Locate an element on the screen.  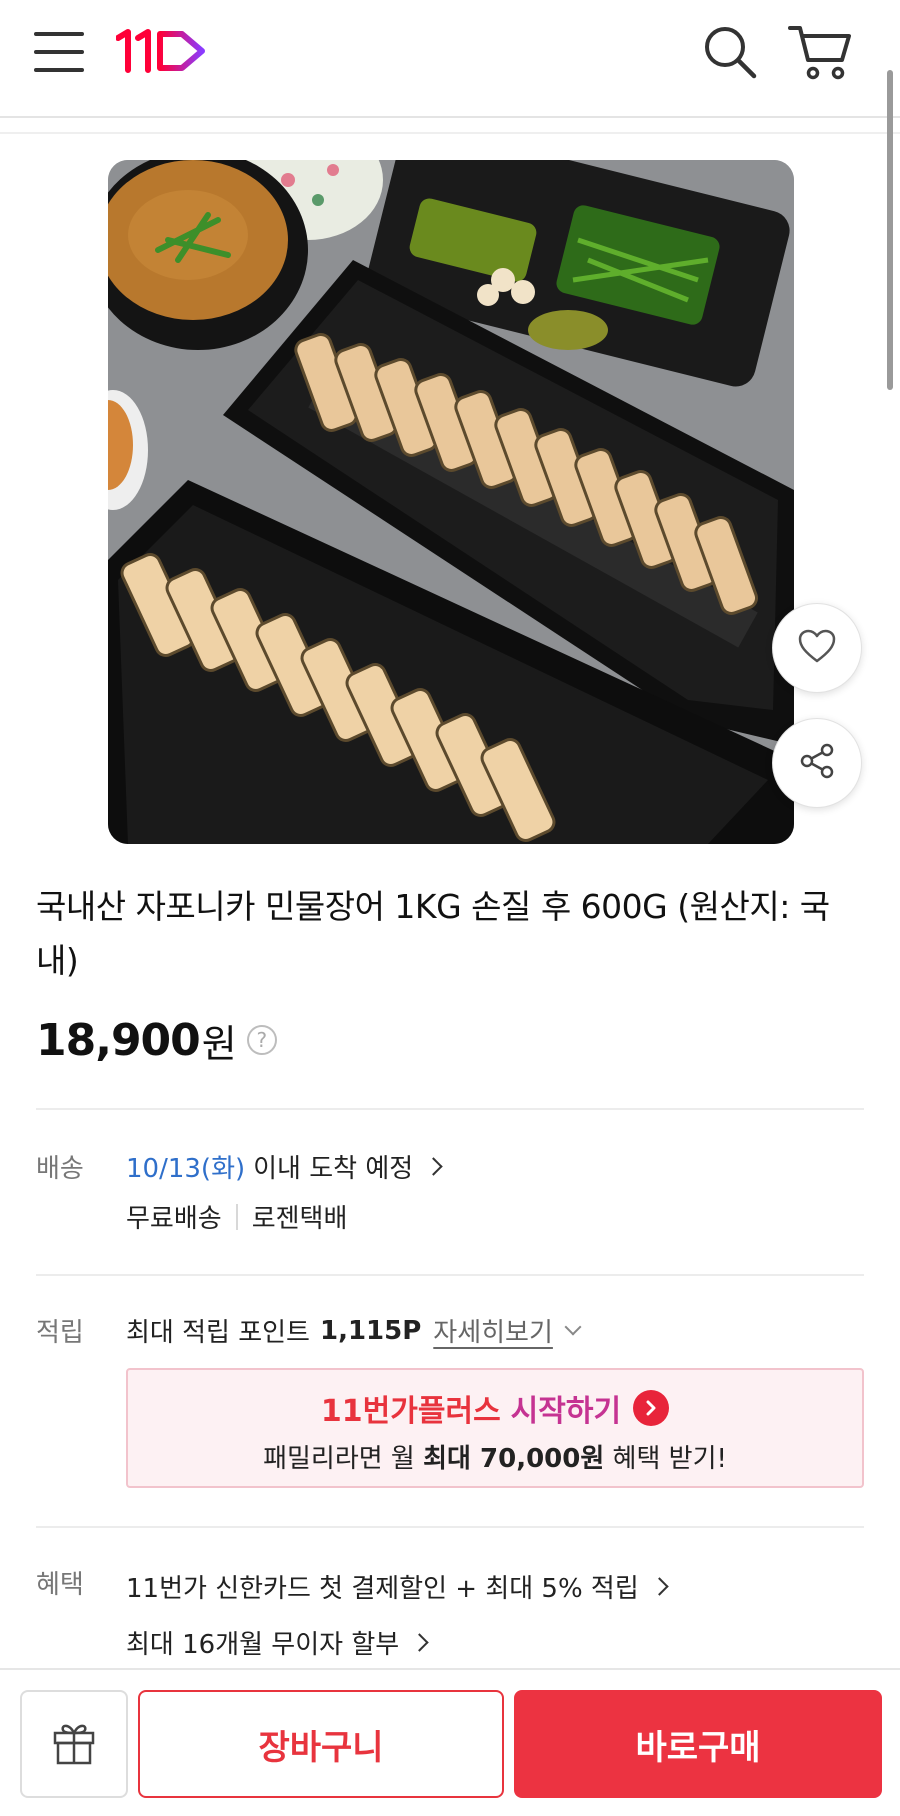
scrollbar is located at coordinates (890, 230).